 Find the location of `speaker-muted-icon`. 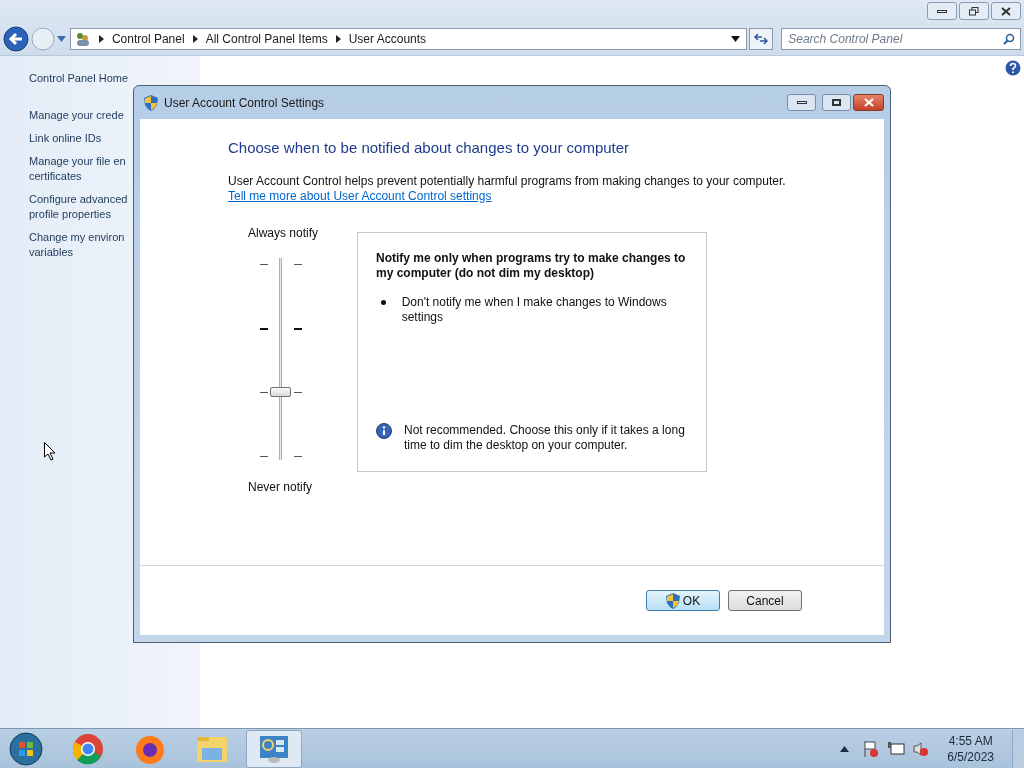

speaker-muted-icon is located at coordinates (921, 748).